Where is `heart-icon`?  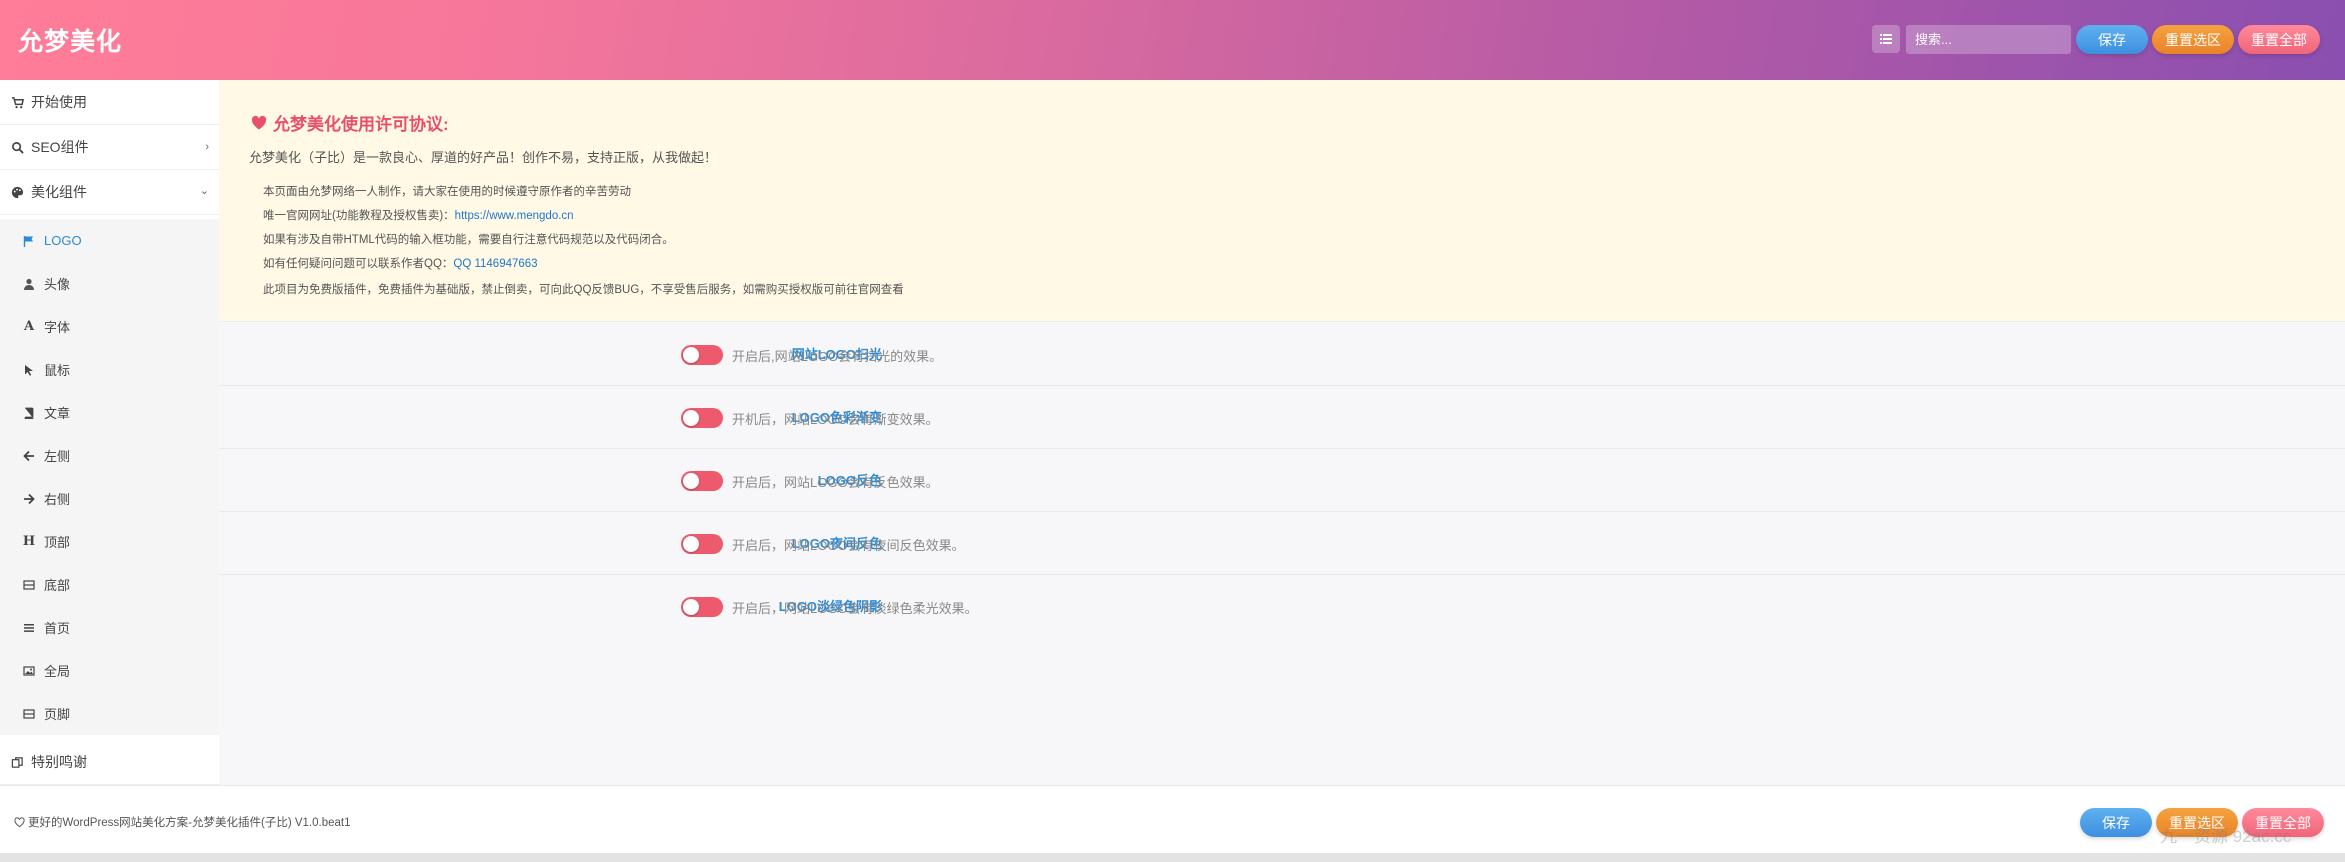 heart-icon is located at coordinates (259, 122).